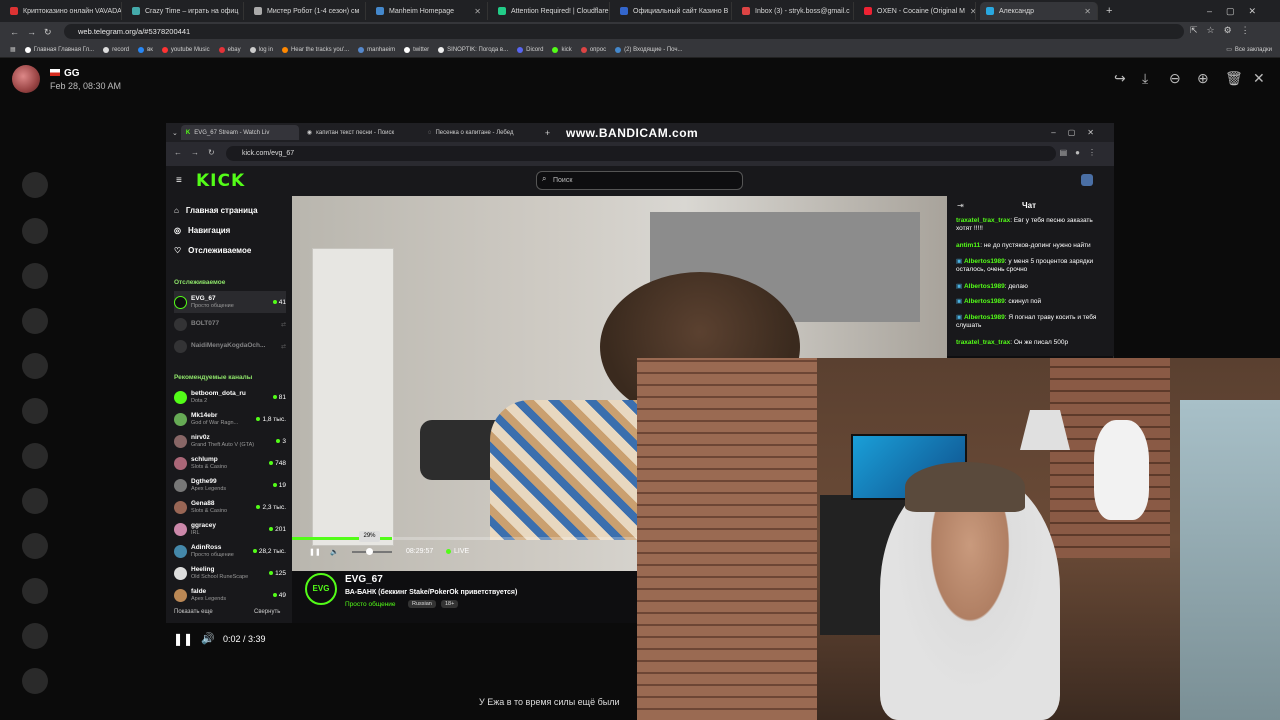  What do you see at coordinates (230, 529) in the screenshot?
I see `recommended-channel: ggracey IRL 201` at bounding box center [230, 529].